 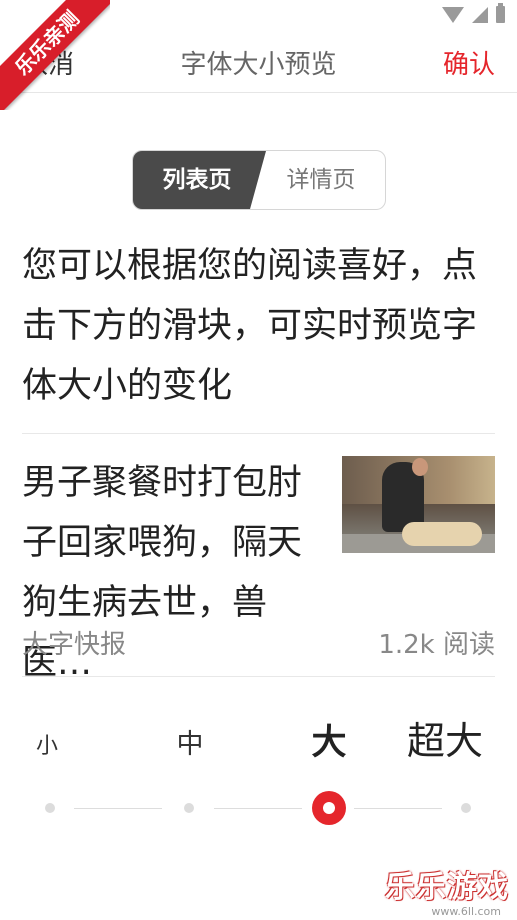 I want to click on tab-list-page: 列表页, so click(x=197, y=180).